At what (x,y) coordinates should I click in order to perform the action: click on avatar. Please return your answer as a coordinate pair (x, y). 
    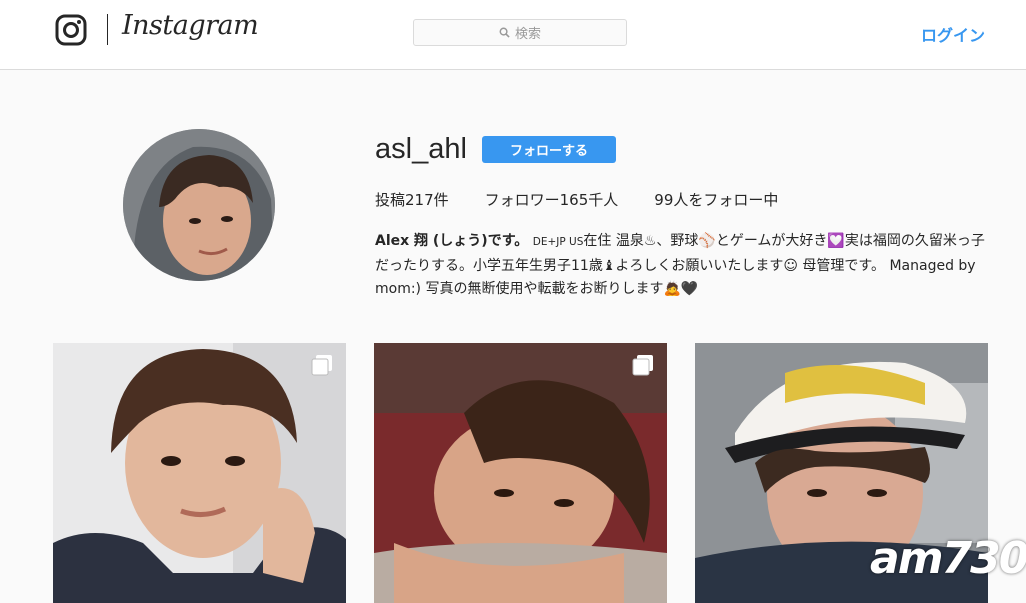
    Looking at the image, I should click on (199, 205).